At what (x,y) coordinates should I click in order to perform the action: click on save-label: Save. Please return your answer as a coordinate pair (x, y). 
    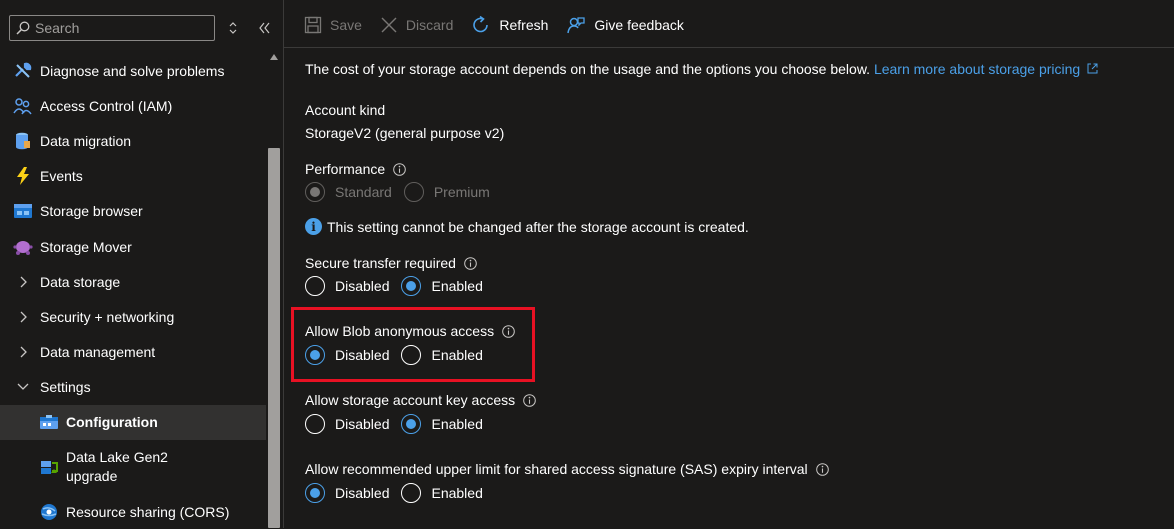
    Looking at the image, I should click on (346, 25).